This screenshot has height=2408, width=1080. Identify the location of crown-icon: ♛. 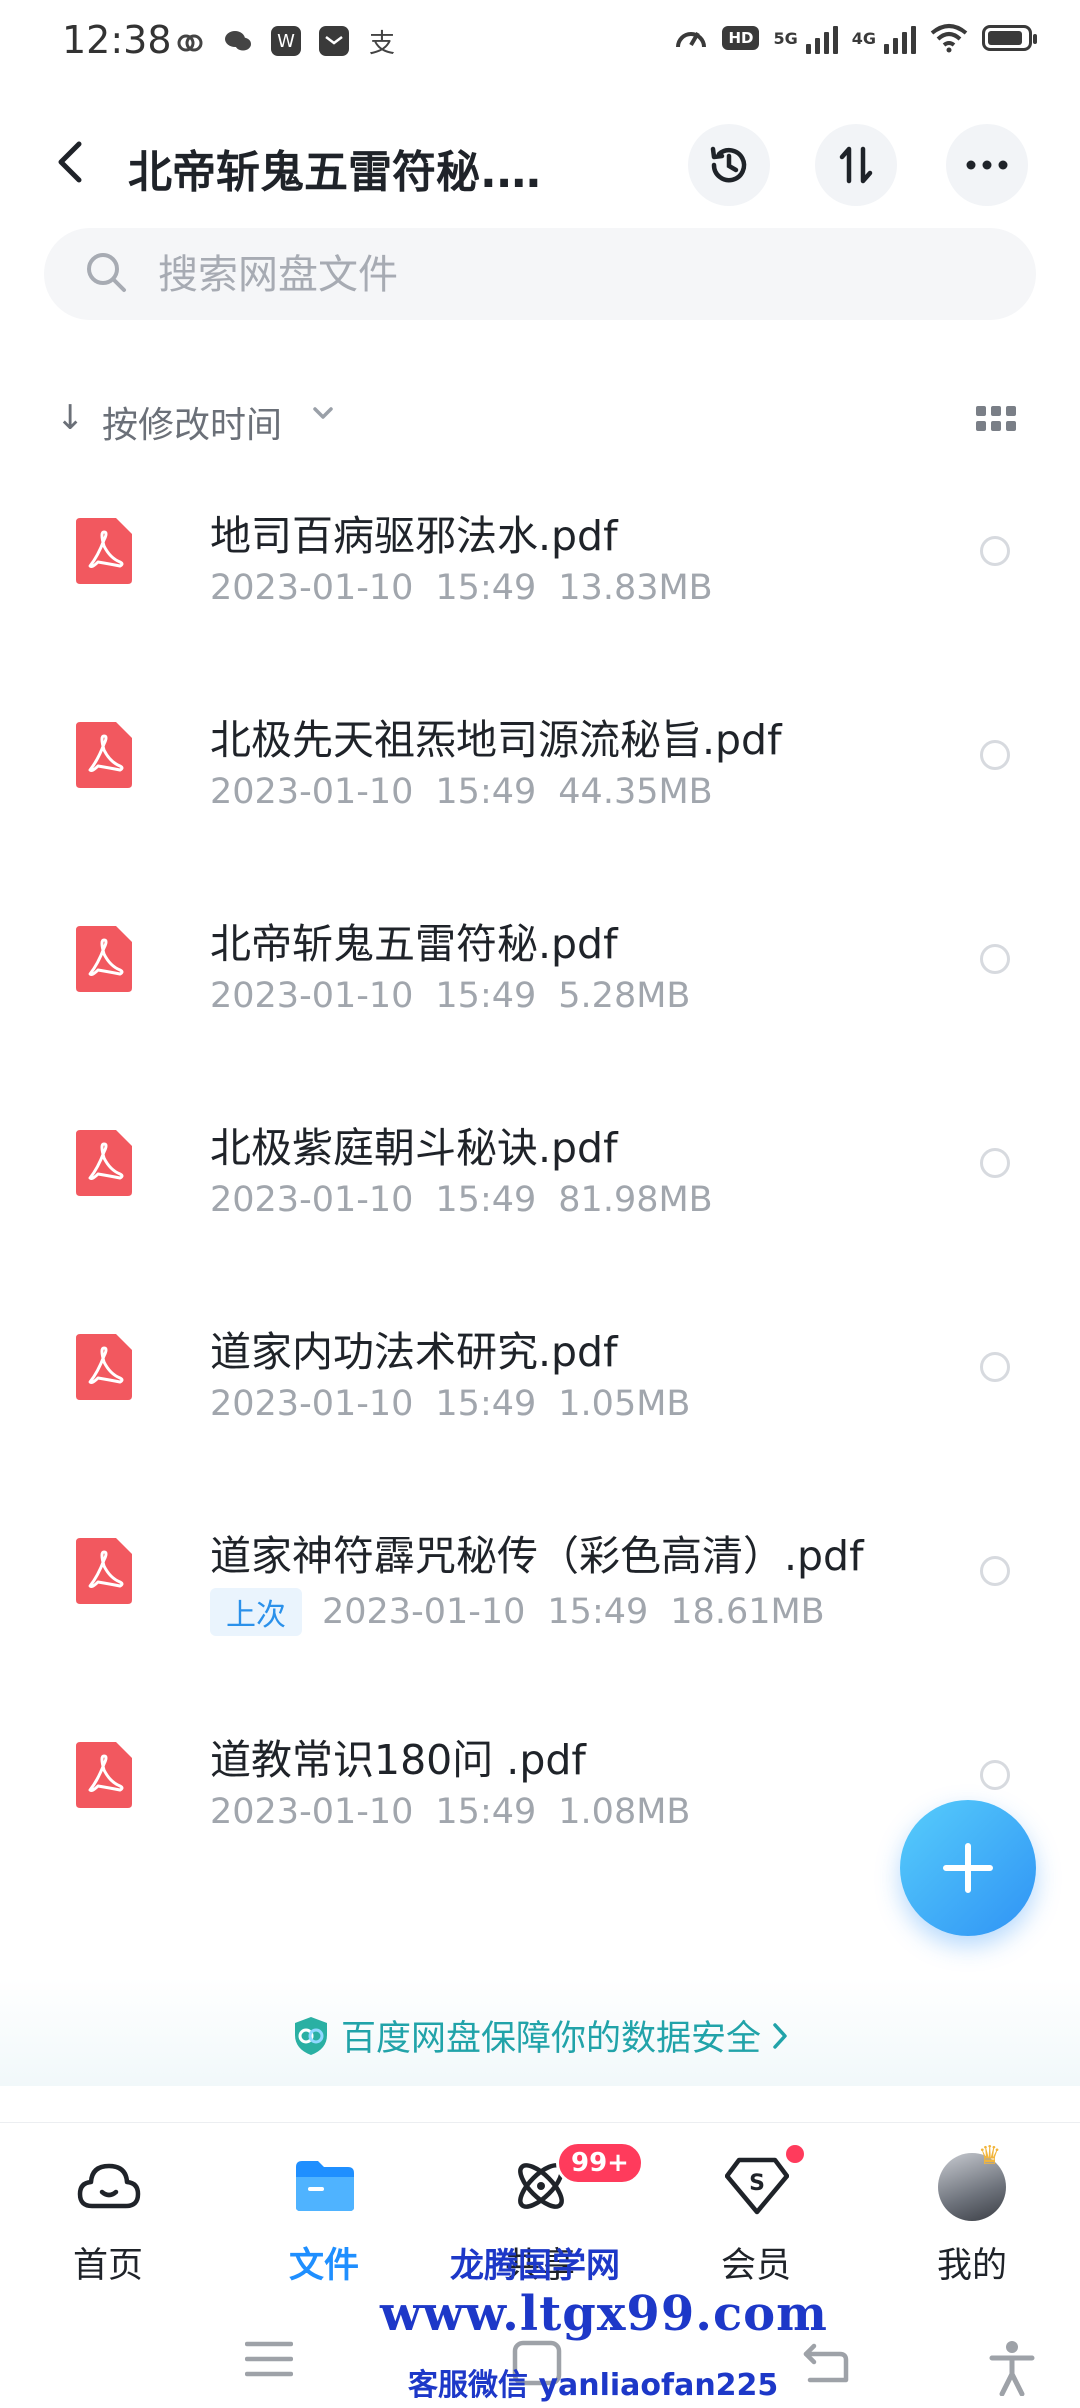
(990, 2156).